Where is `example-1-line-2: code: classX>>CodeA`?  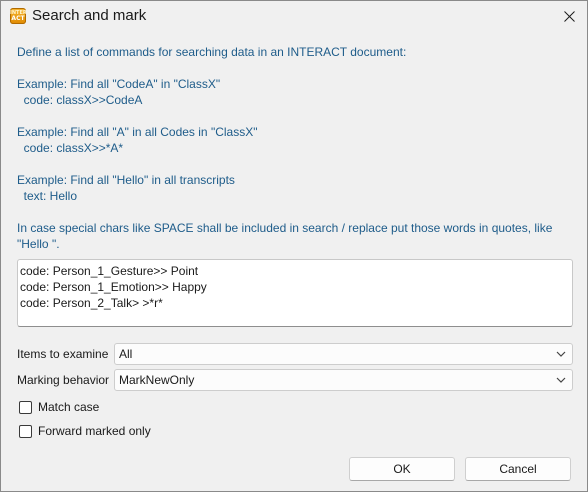
example-1-line-2: code: classX>>CodeA is located at coordinates (80, 100).